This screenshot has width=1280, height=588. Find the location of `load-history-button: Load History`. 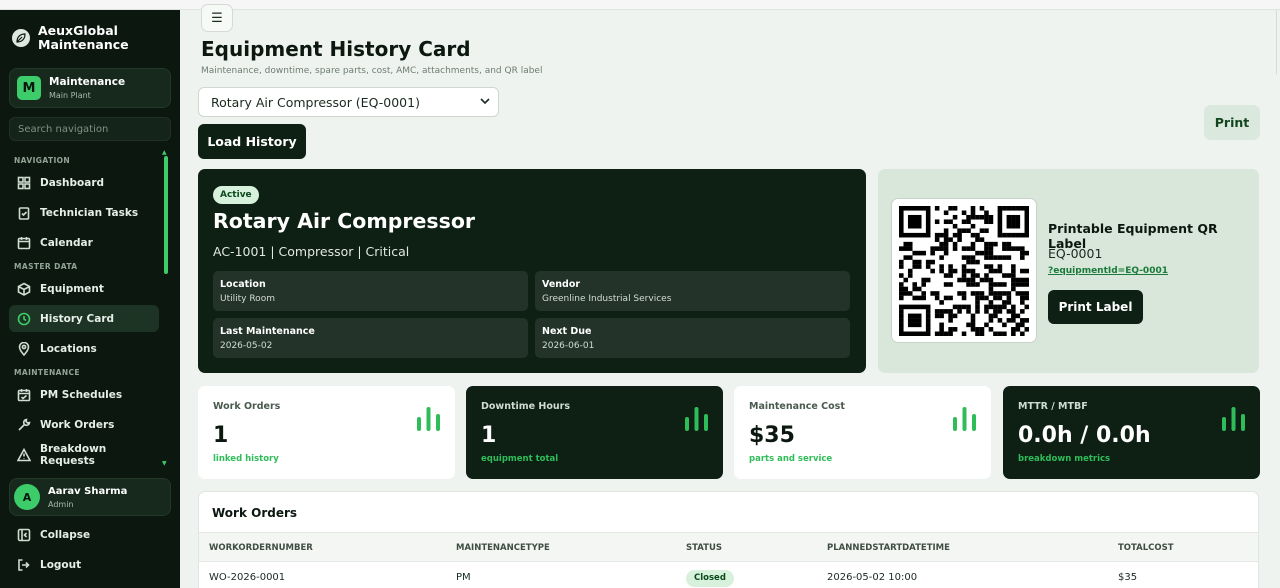

load-history-button: Load History is located at coordinates (252, 141).